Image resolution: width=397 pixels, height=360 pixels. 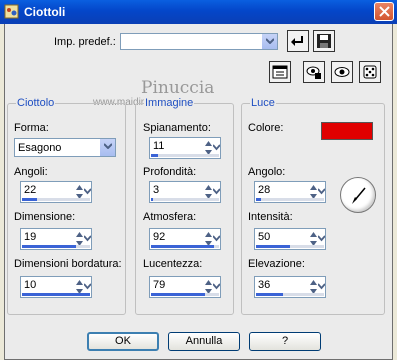 I want to click on group-luce-title: Luce, so click(x=263, y=103).